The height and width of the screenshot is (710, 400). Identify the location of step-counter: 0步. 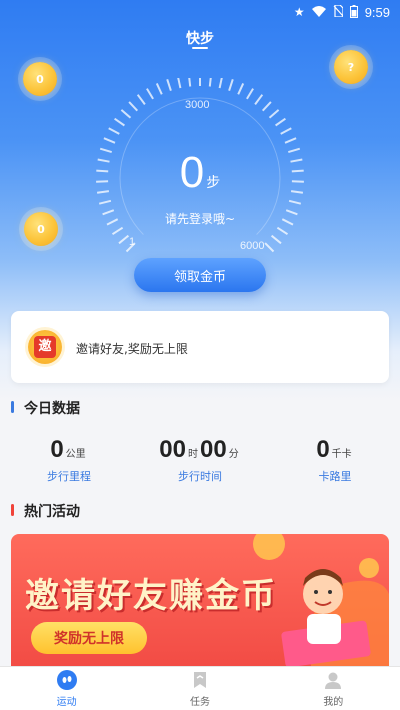
(200, 173).